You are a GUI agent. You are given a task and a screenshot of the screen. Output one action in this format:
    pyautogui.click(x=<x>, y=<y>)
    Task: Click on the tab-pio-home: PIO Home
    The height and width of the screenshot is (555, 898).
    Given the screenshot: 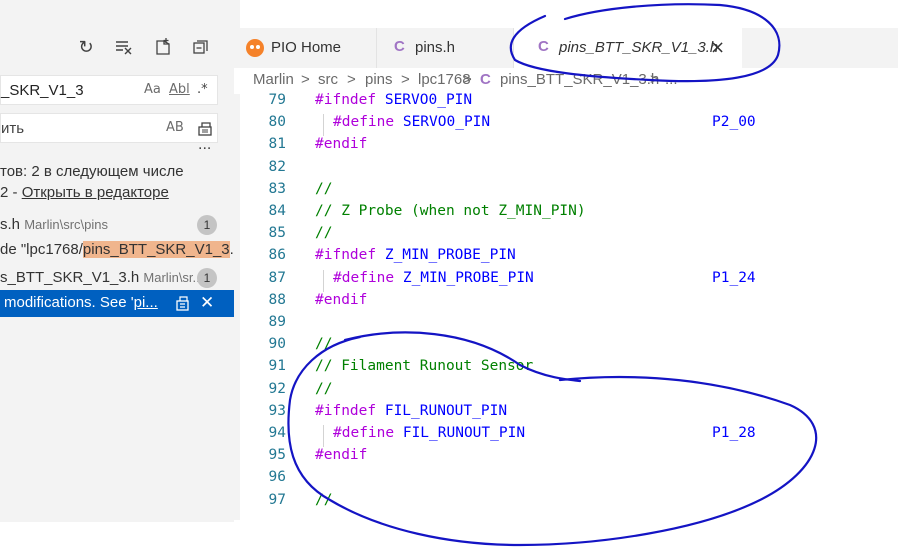 What is the action you would take?
    pyautogui.click(x=305, y=48)
    